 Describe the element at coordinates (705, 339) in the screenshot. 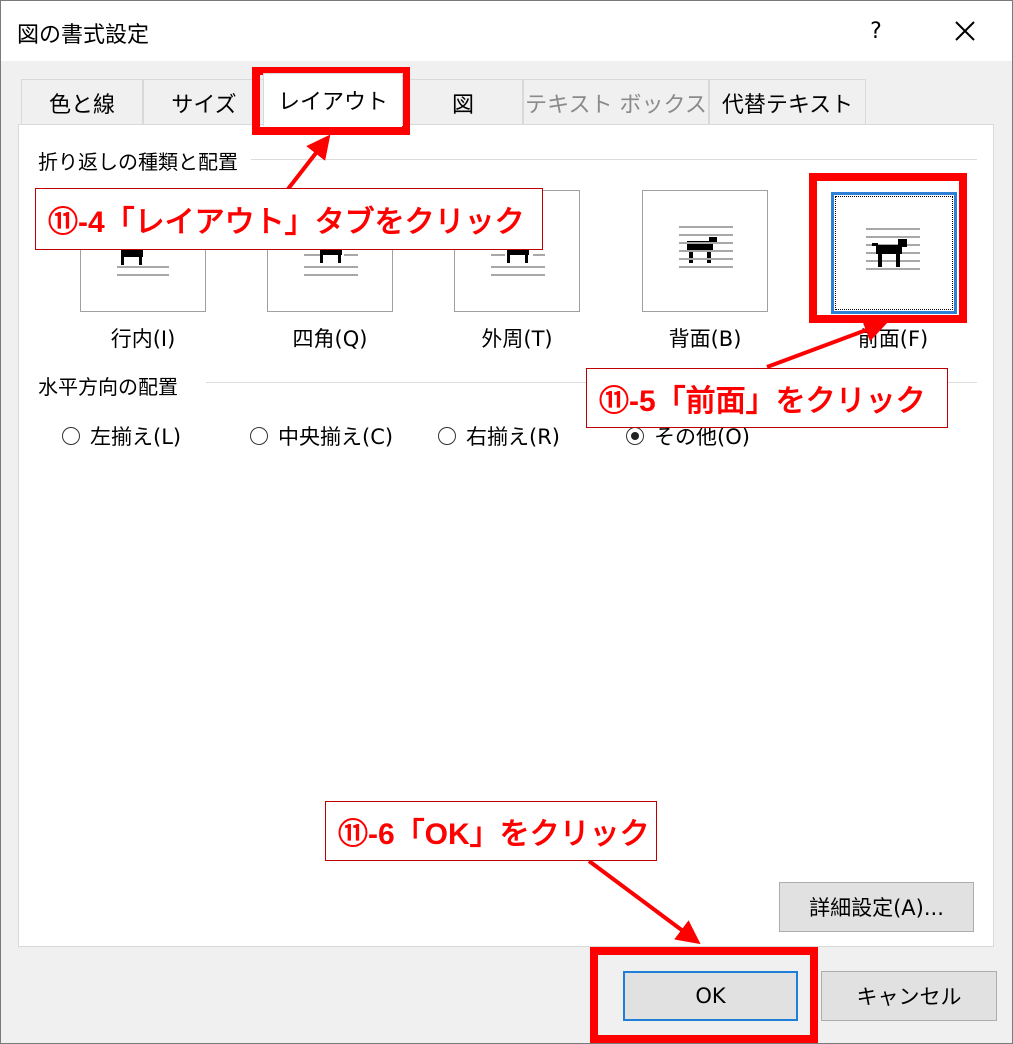

I see `wrap-label-behind: 背面(B)` at that location.